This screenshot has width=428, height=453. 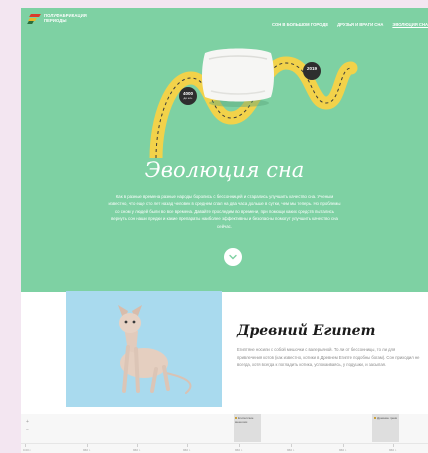 What do you see at coordinates (312, 71) in the screenshot?
I see `timeline-end-badge: 2019` at bounding box center [312, 71].